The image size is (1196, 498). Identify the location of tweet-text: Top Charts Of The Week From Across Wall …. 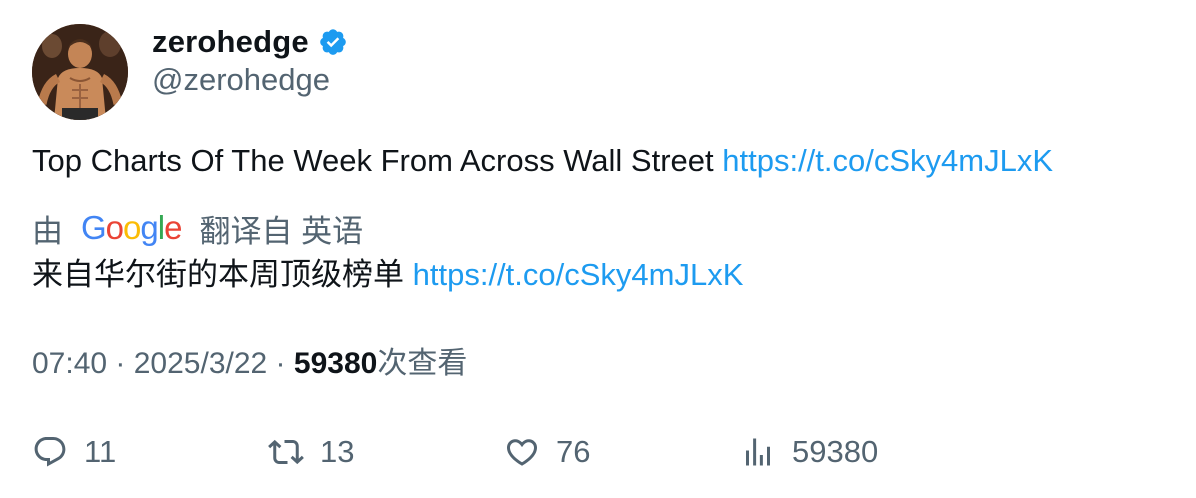
(542, 161).